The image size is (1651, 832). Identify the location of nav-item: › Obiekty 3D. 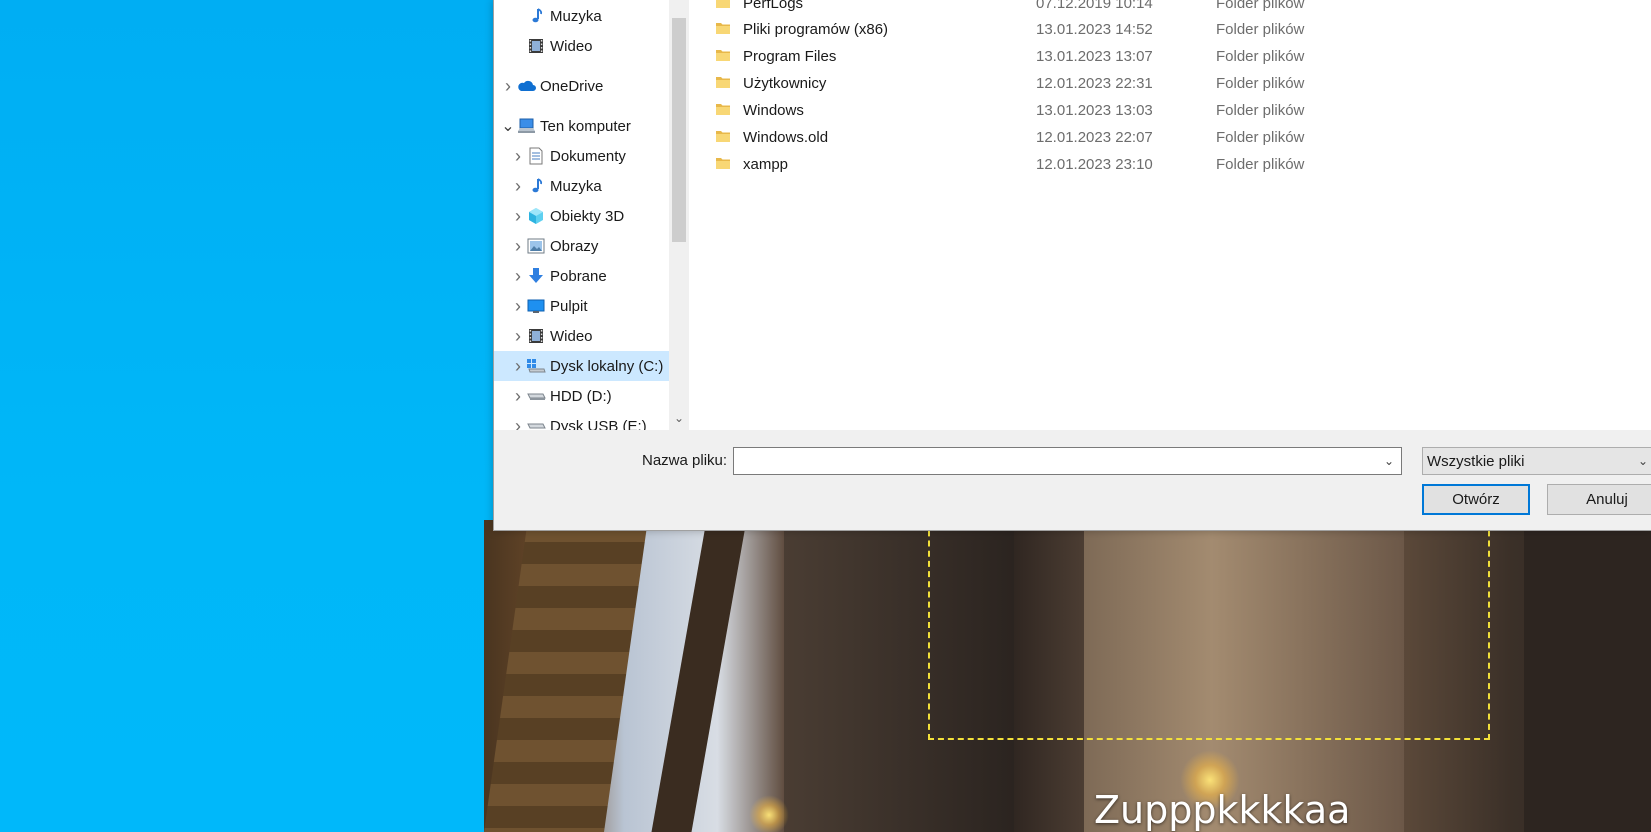
(581, 216).